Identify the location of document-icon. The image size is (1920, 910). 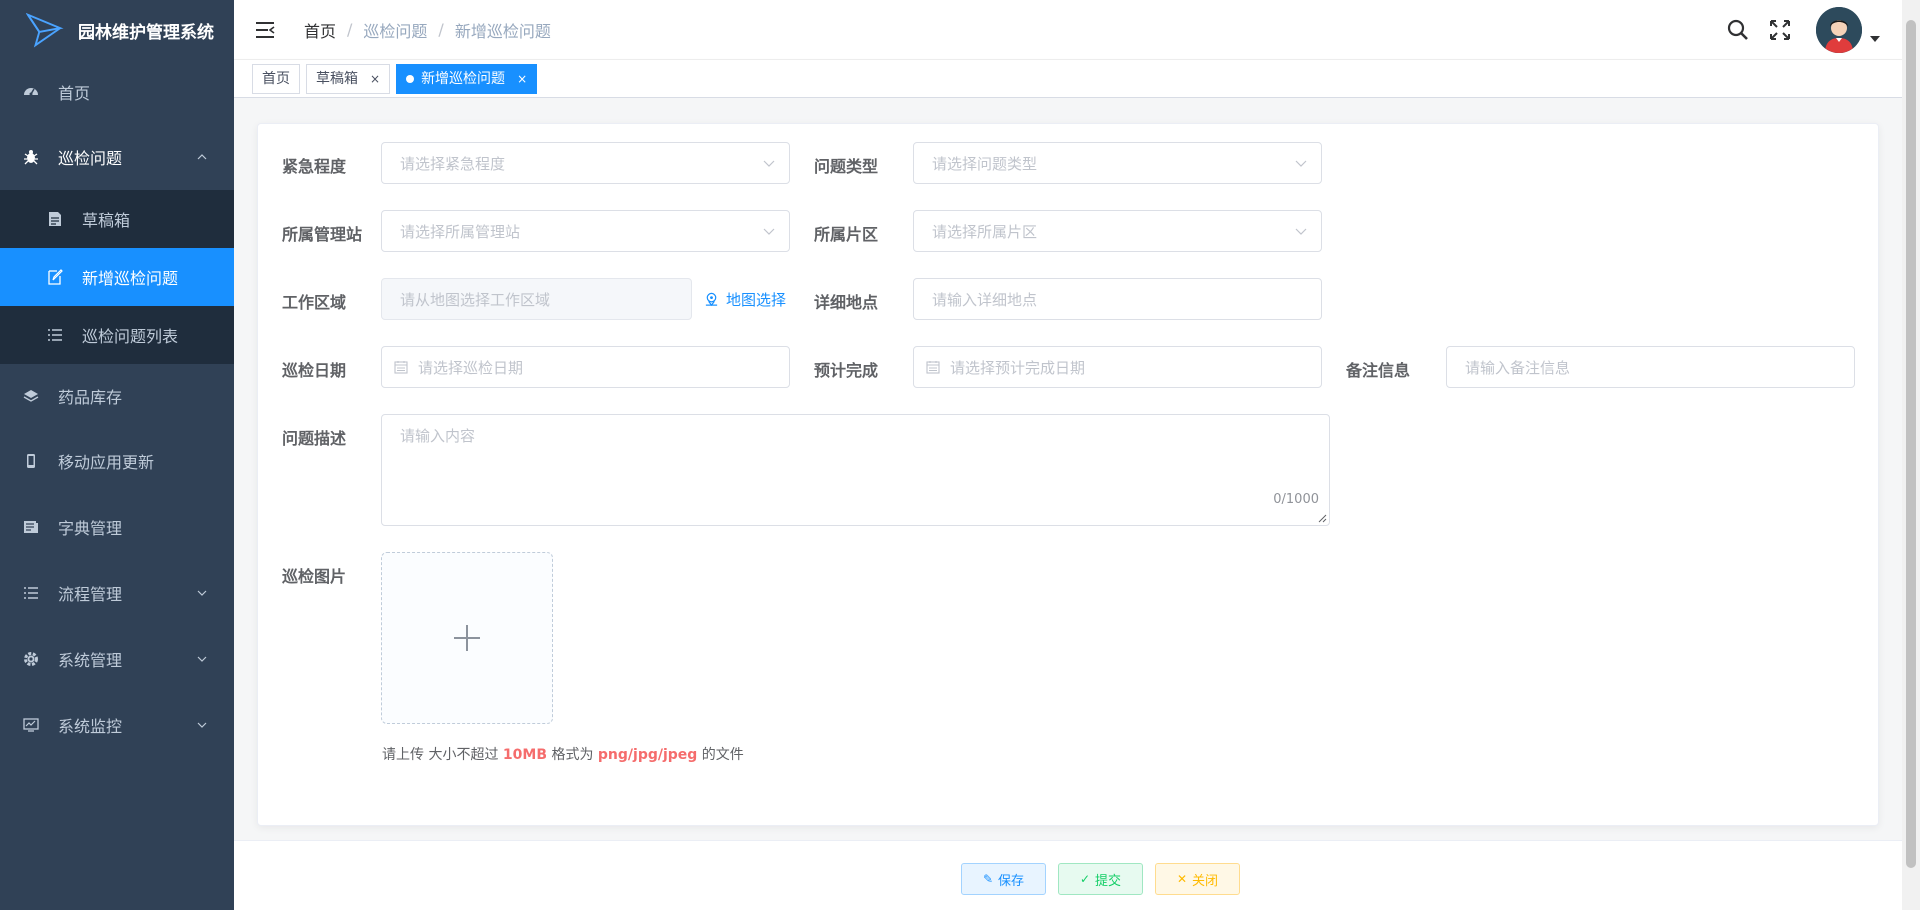
(55, 219).